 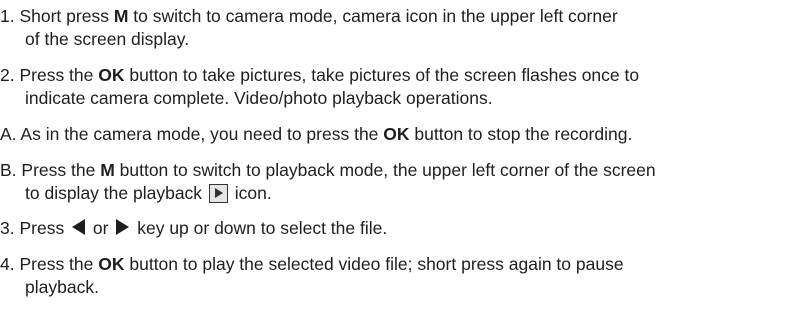 I want to click on step-3-text-b: key up or down to select the file., so click(x=260, y=228).